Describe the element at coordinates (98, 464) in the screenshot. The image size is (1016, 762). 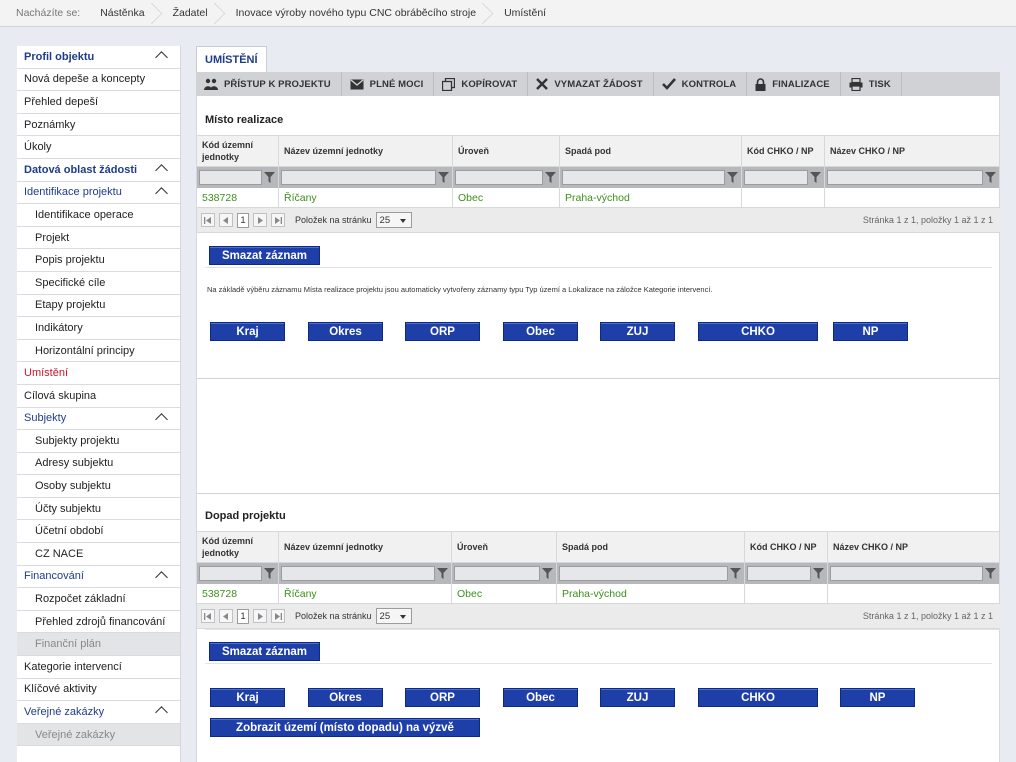
I see `sidebar-item: Adresy subjektu` at that location.